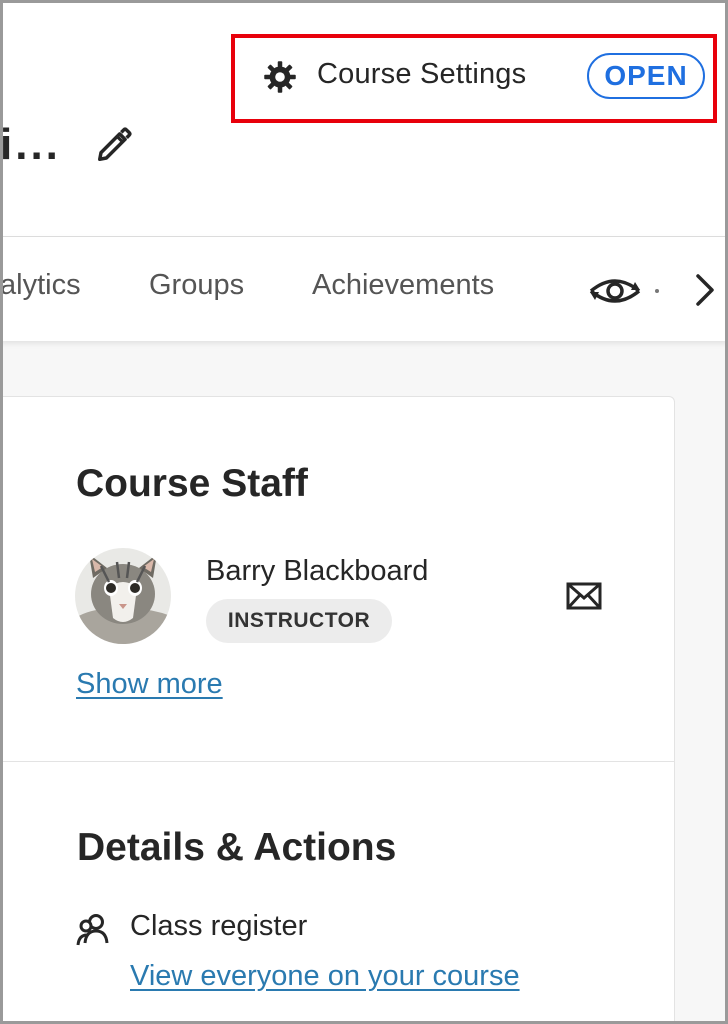 The height and width of the screenshot is (1024, 728). What do you see at coordinates (40, 285) in the screenshot?
I see `tab-analytics: alytics` at bounding box center [40, 285].